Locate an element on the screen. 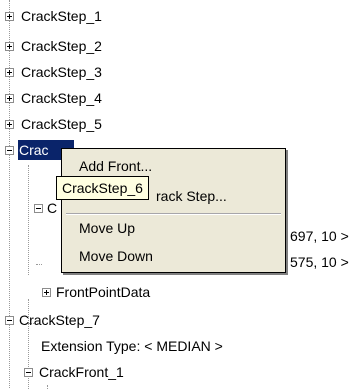  tree-item-label: 575, 10 > is located at coordinates (319, 262).